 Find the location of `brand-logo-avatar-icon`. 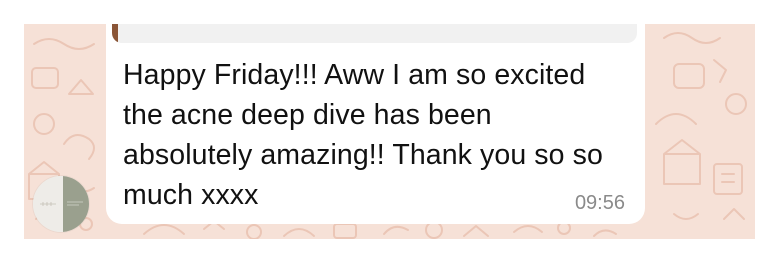

brand-logo-avatar-icon is located at coordinates (61, 203).